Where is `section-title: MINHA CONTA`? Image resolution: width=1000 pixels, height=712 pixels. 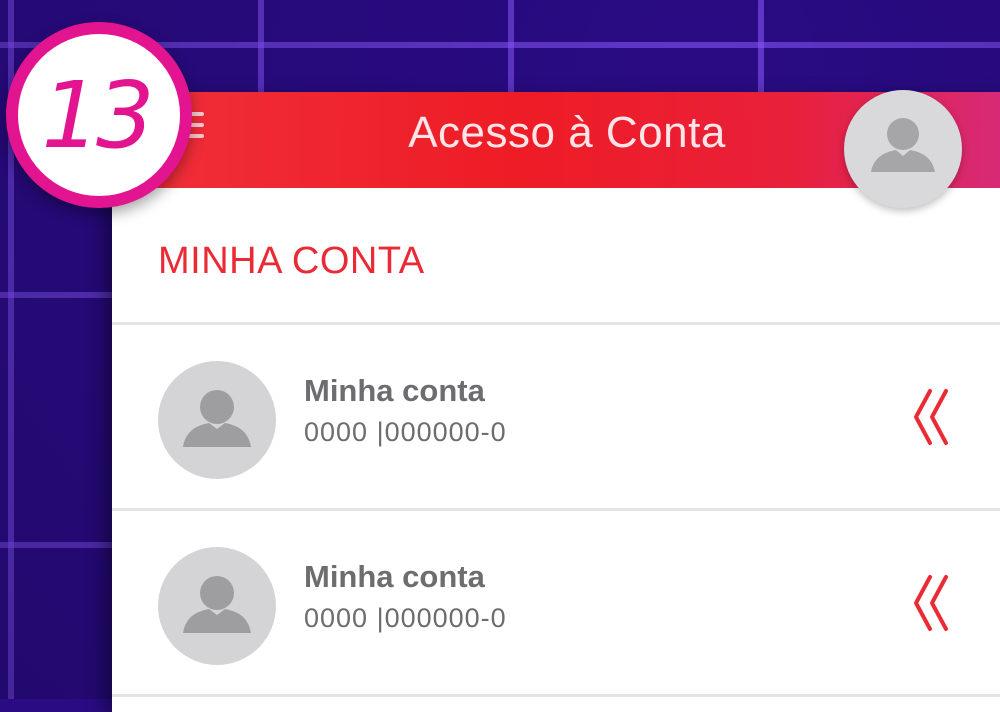
section-title: MINHA CONTA is located at coordinates (291, 261).